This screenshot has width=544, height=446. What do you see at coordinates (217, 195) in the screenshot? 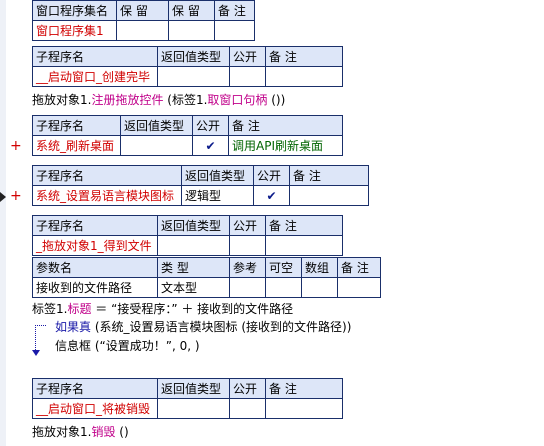
I see `return-type-cell: 逻辑型` at bounding box center [217, 195].